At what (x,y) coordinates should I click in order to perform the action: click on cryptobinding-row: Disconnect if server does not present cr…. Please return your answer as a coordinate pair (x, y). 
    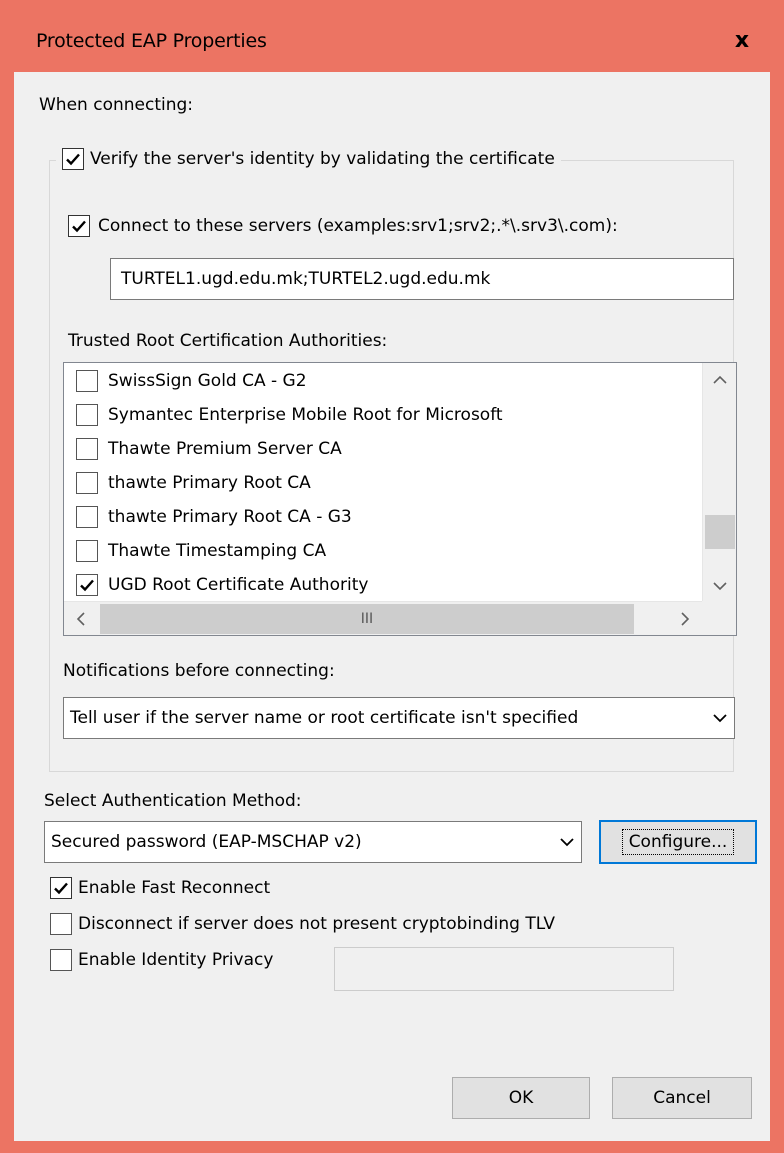
    Looking at the image, I should click on (302, 924).